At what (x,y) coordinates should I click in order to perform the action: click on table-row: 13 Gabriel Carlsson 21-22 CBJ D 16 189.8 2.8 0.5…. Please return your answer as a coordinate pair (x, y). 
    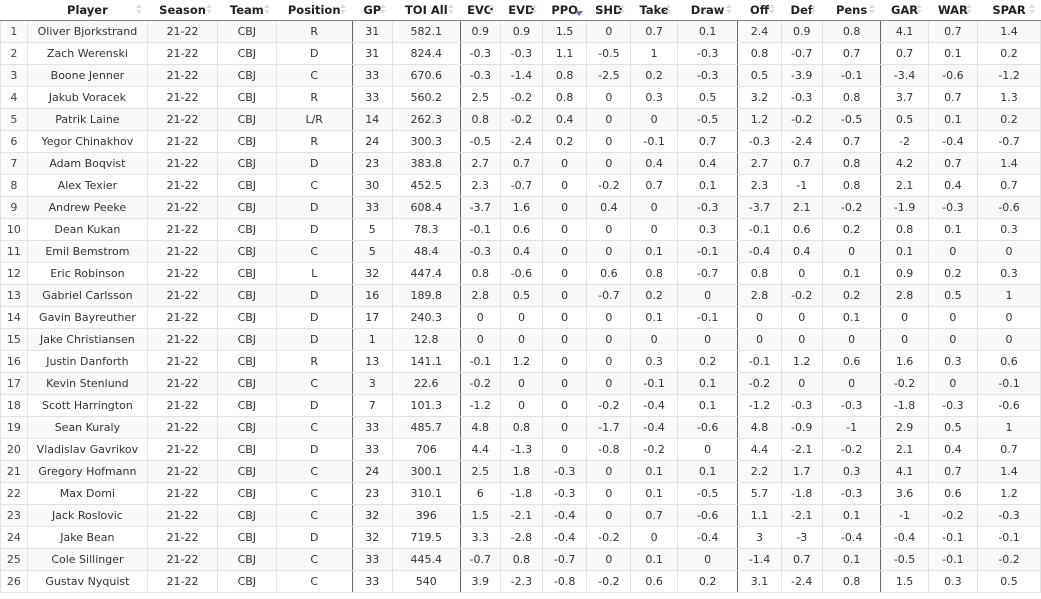
    Looking at the image, I should click on (520, 295).